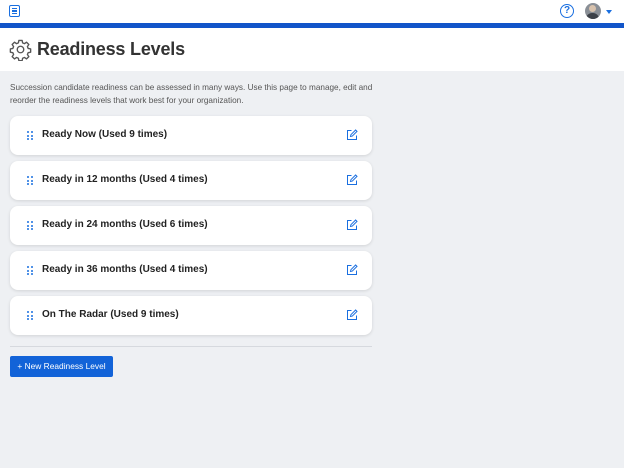 The height and width of the screenshot is (468, 624). What do you see at coordinates (111, 49) in the screenshot?
I see `page-title: Readiness Levels` at bounding box center [111, 49].